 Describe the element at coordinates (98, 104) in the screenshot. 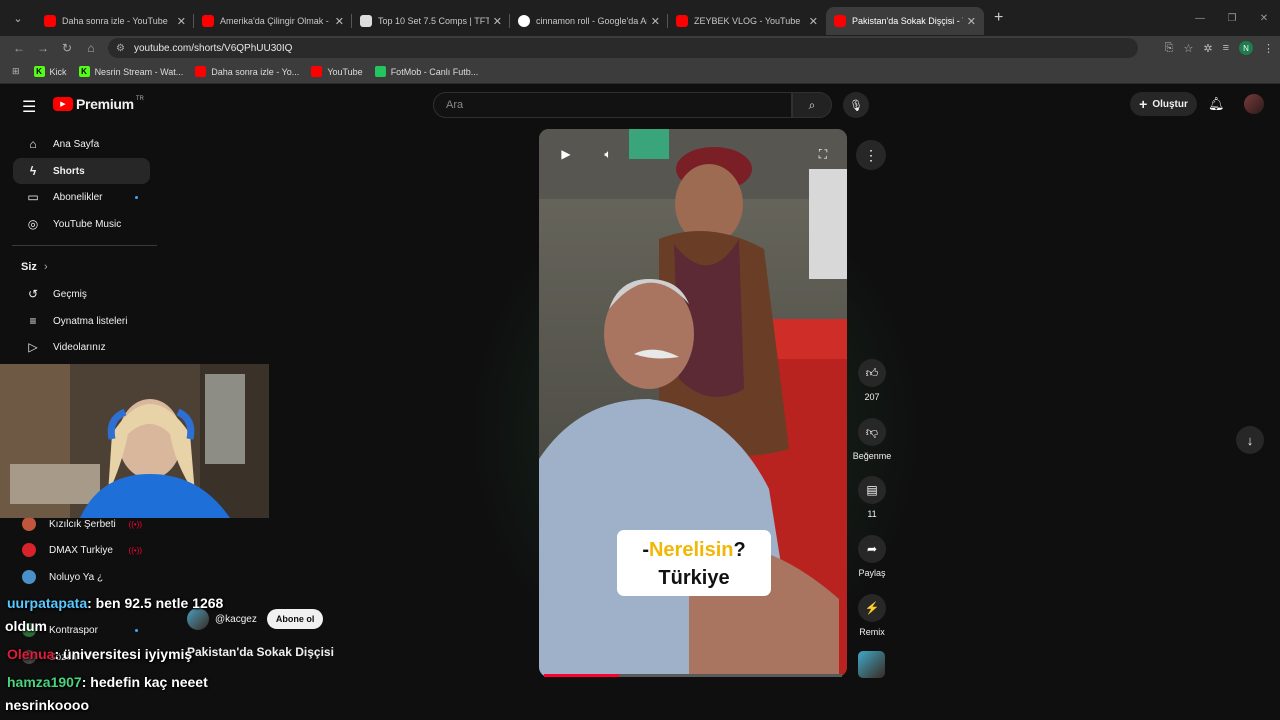

I see `youtube-premium-logo: ▶ Premium TR` at that location.